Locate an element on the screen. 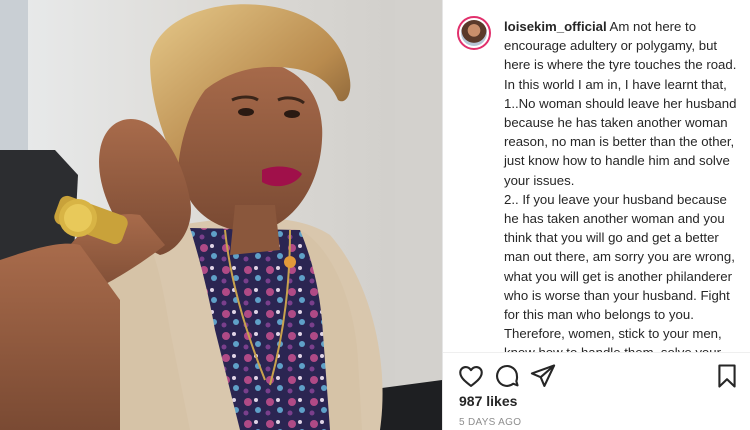 This screenshot has height=430, width=750. username-link: loisekim_official is located at coordinates (555, 26).